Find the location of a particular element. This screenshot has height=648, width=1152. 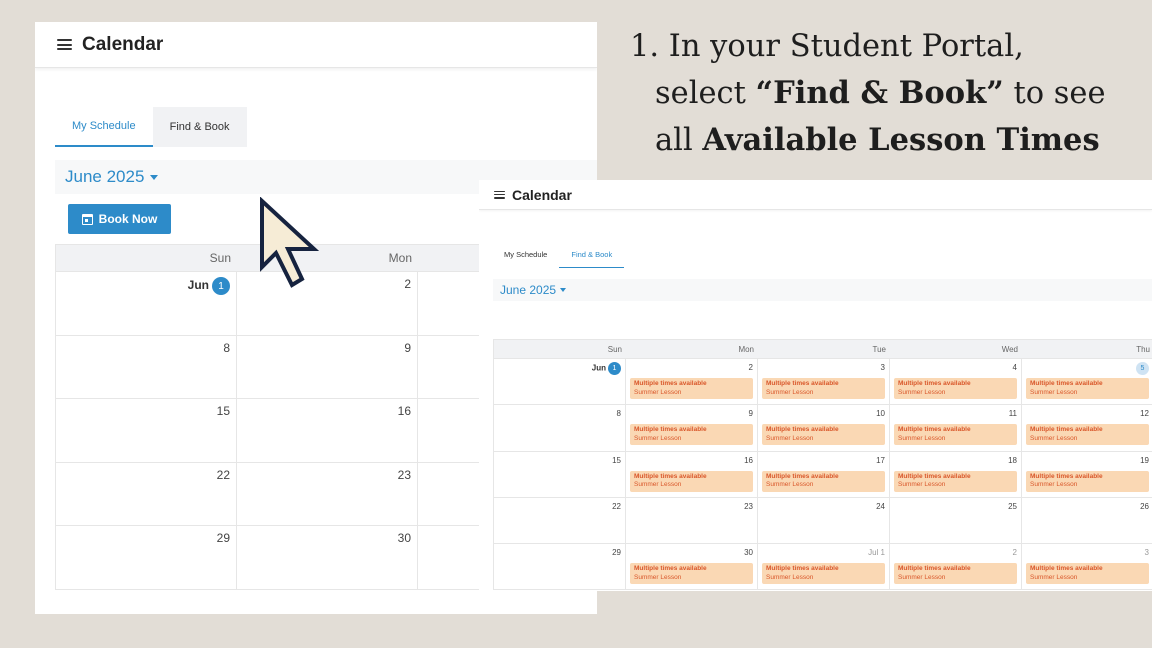

day-cell: 19 Multiple times available Summer Lesson is located at coordinates (1087, 474).